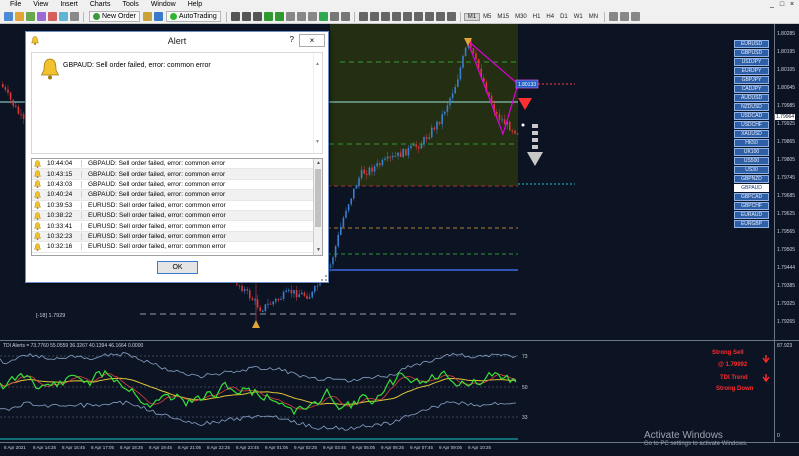  I want to click on timeframe-d1: D1, so click(564, 17).